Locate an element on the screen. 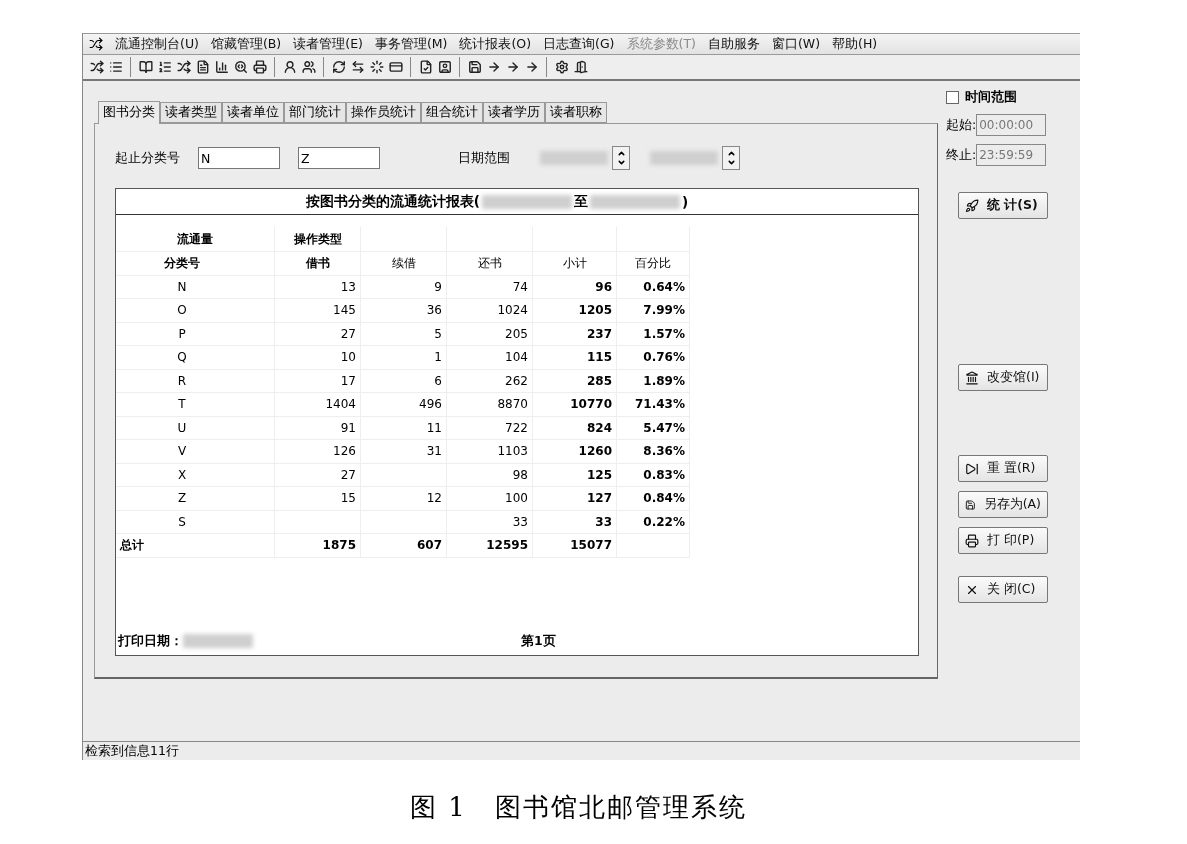 The height and width of the screenshot is (844, 1187). table-cell: 126 is located at coordinates (318, 452).